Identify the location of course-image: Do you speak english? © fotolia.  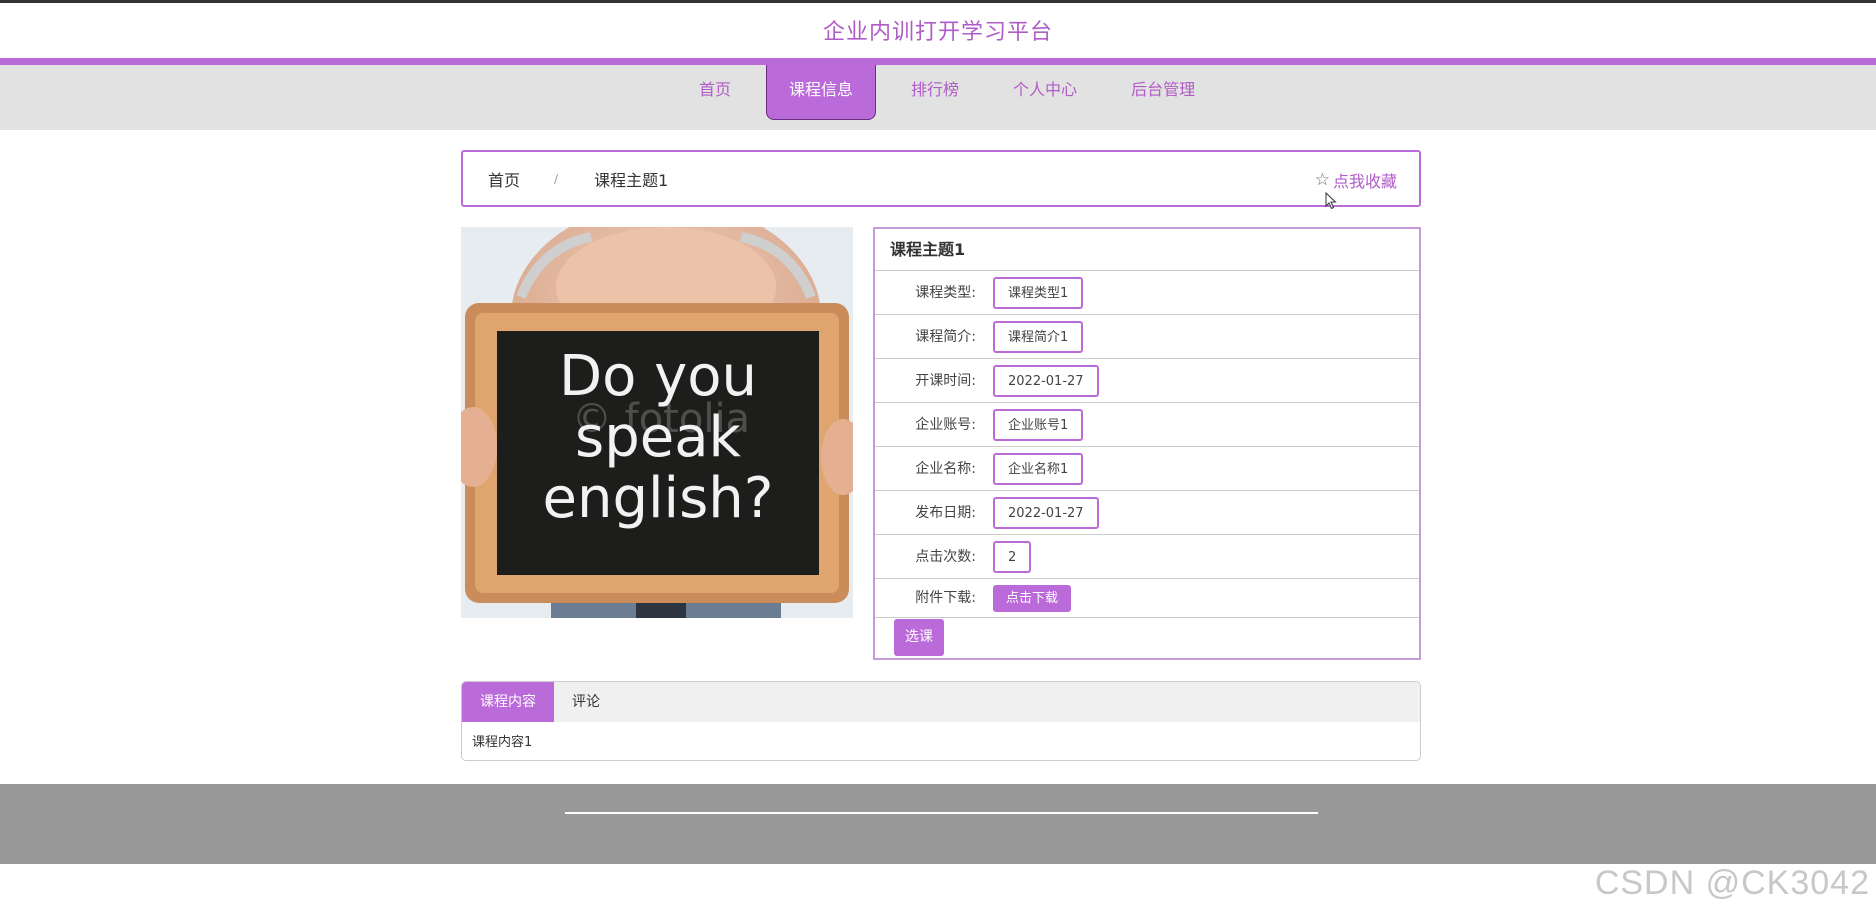
(657, 422).